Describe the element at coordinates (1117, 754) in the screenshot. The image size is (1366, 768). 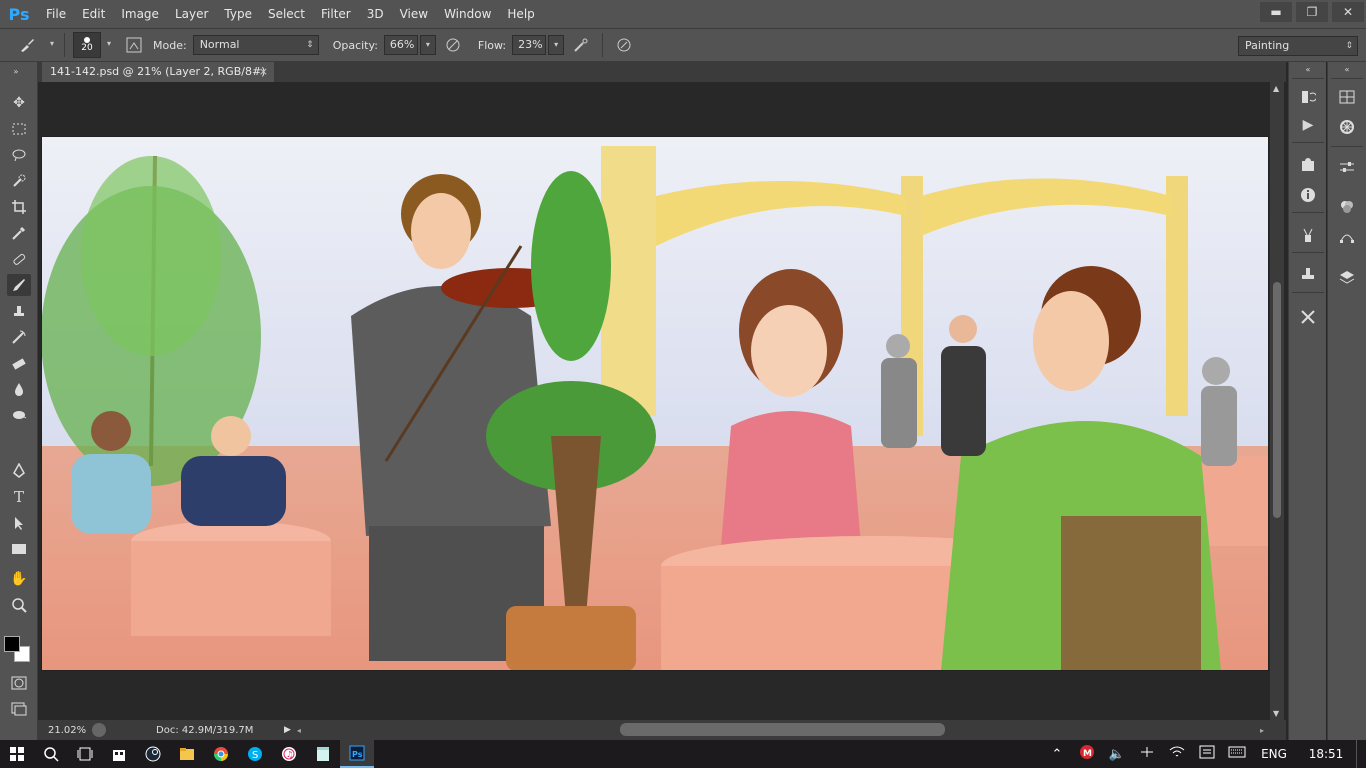
I see `volume-icon: 🔈` at that location.